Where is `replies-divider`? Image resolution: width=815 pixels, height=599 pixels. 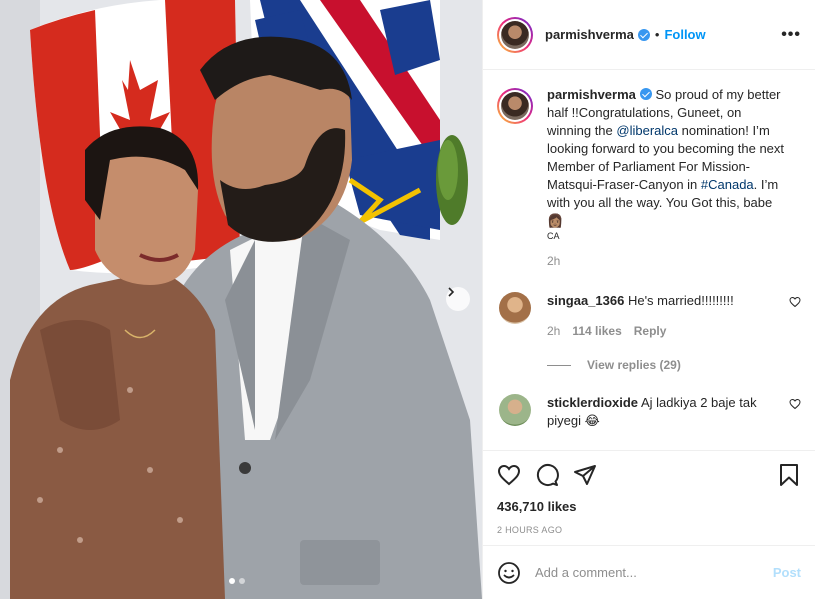 replies-divider is located at coordinates (559, 365).